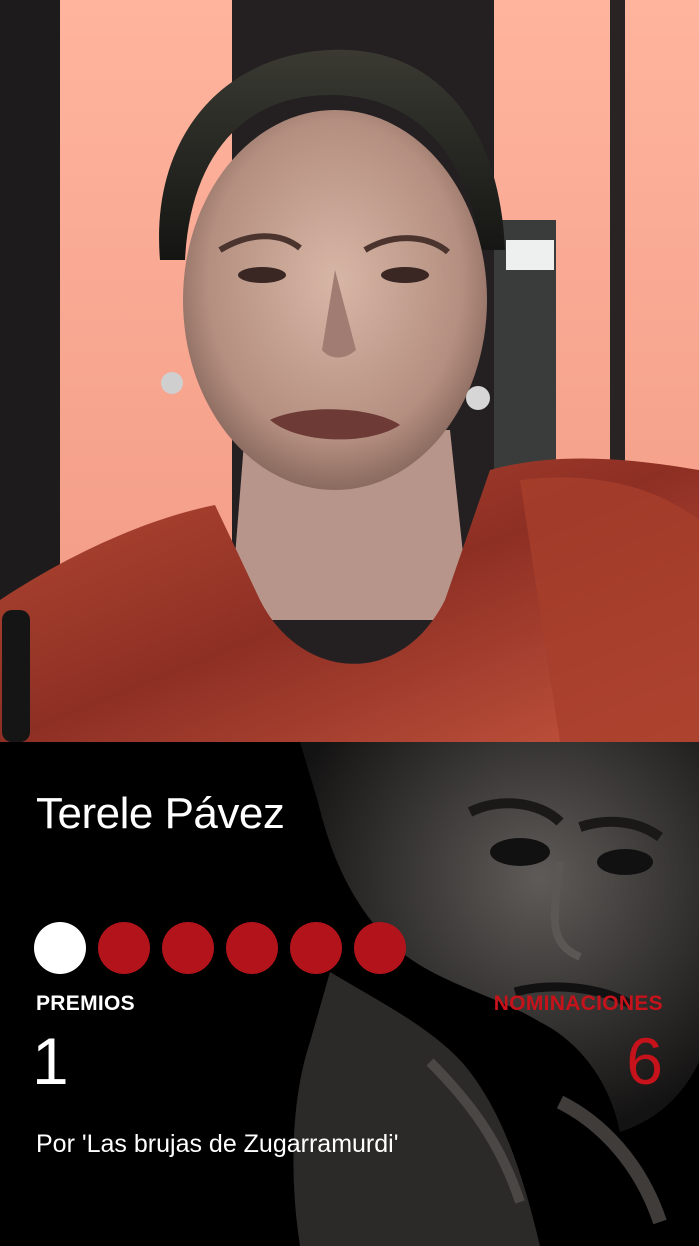  I want to click on nominaciones-count: 6, so click(644, 1061).